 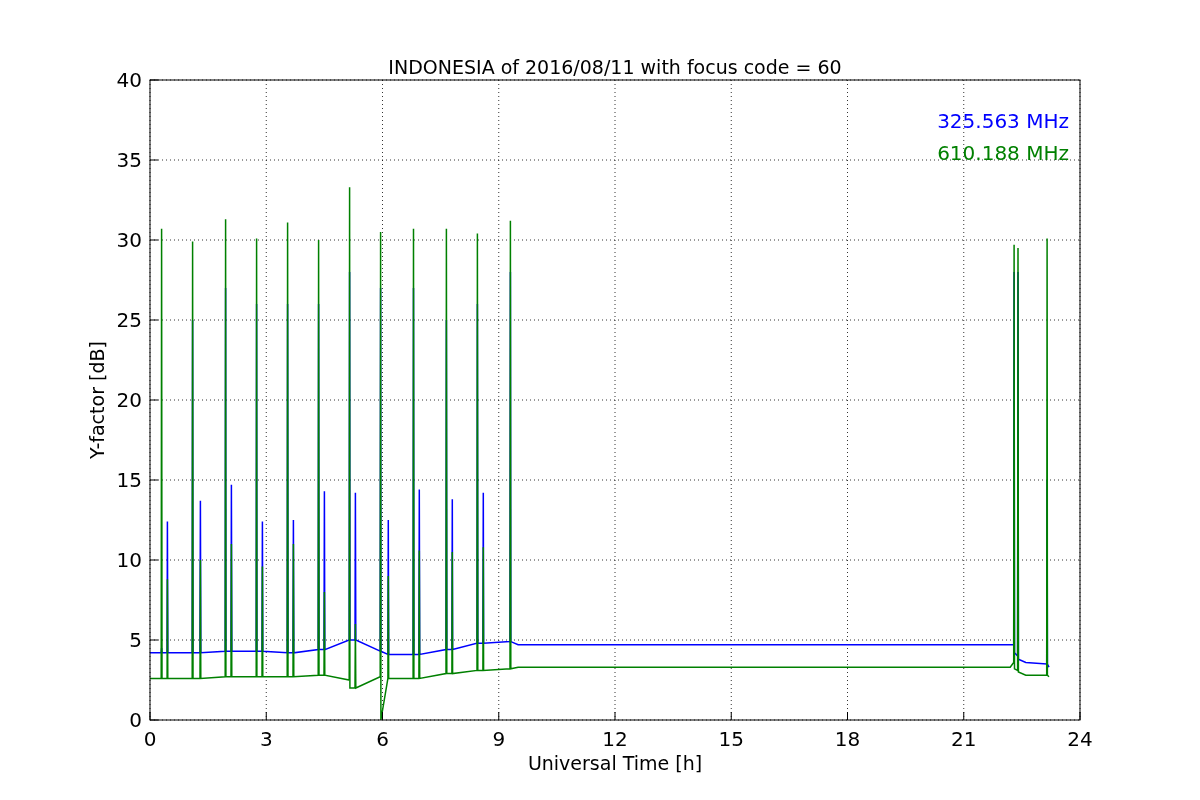 What do you see at coordinates (135, 640) in the screenshot?
I see `tick-label: 5` at bounding box center [135, 640].